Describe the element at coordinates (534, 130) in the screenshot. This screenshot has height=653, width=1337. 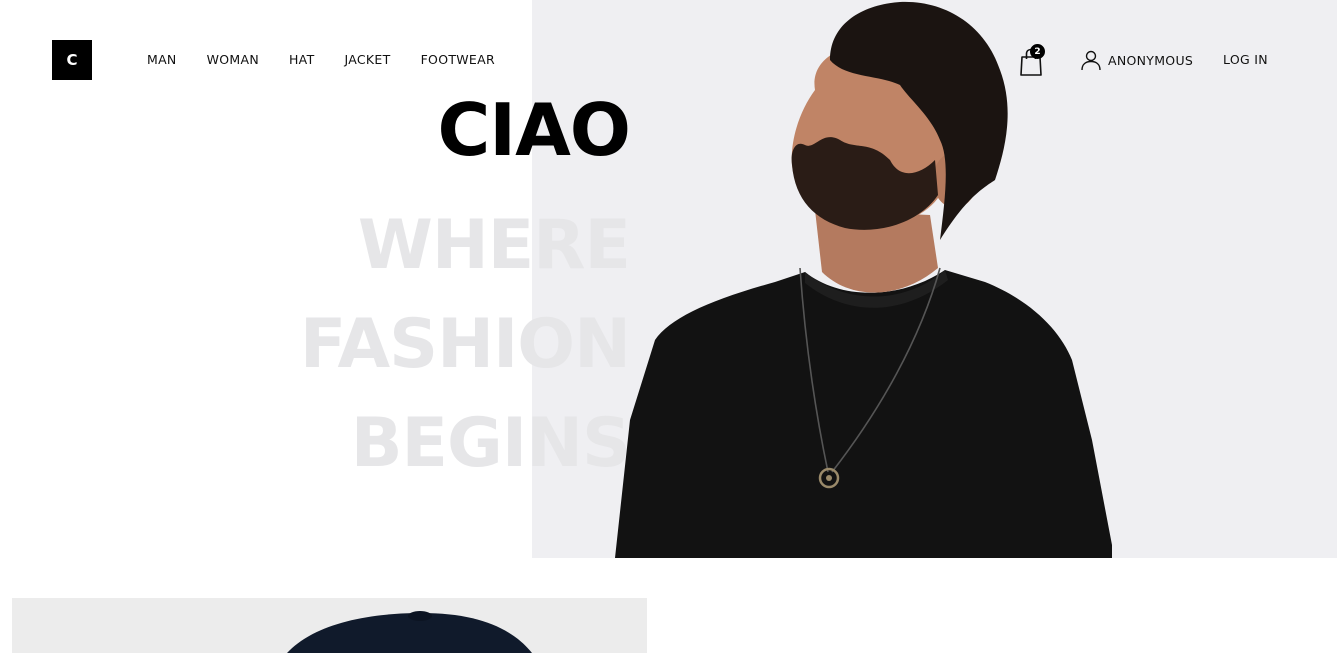
I see `hero-title: CIAO` at that location.